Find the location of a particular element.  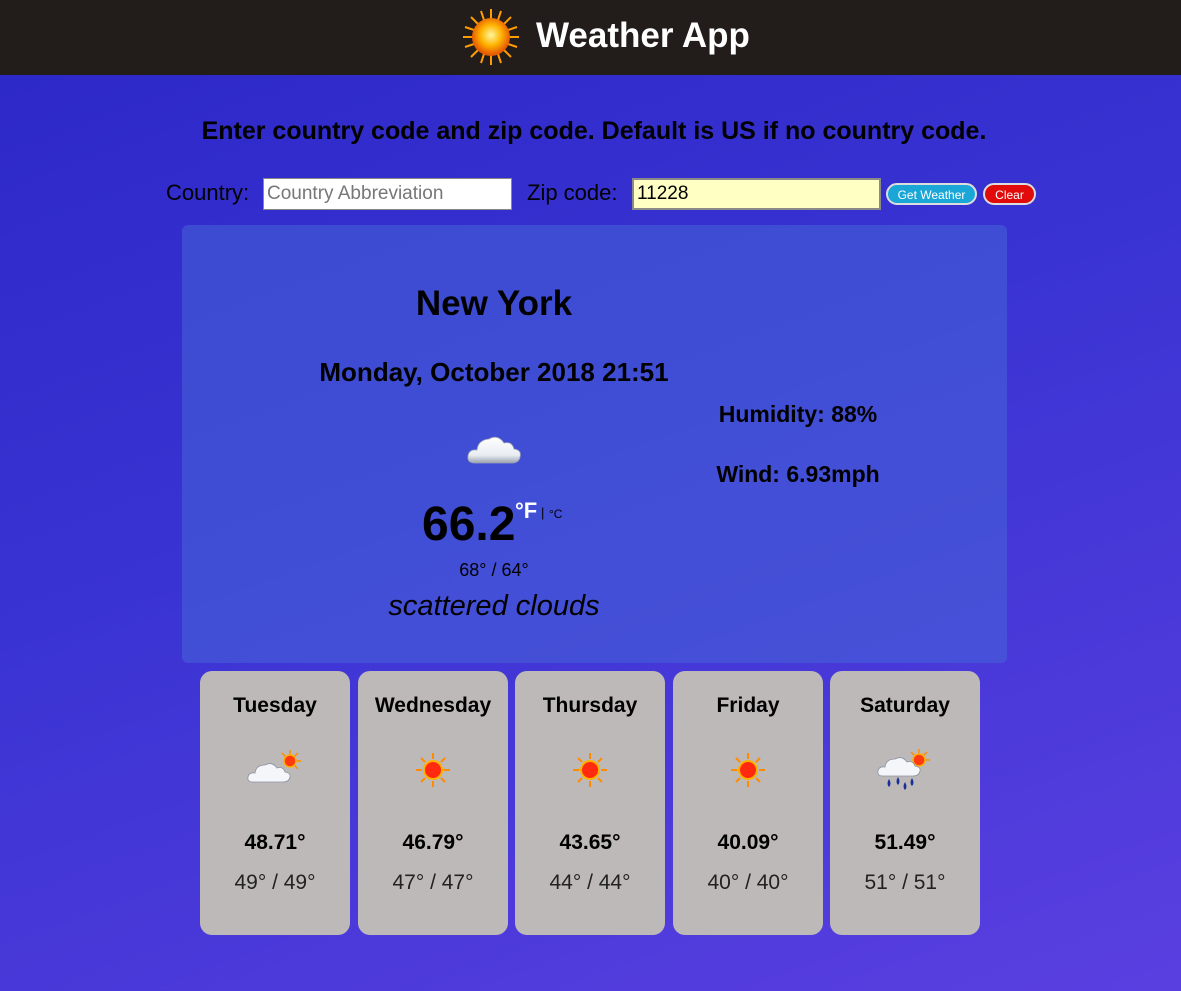

current-datetime: Monday, October 2018 21:51 is located at coordinates (494, 372).